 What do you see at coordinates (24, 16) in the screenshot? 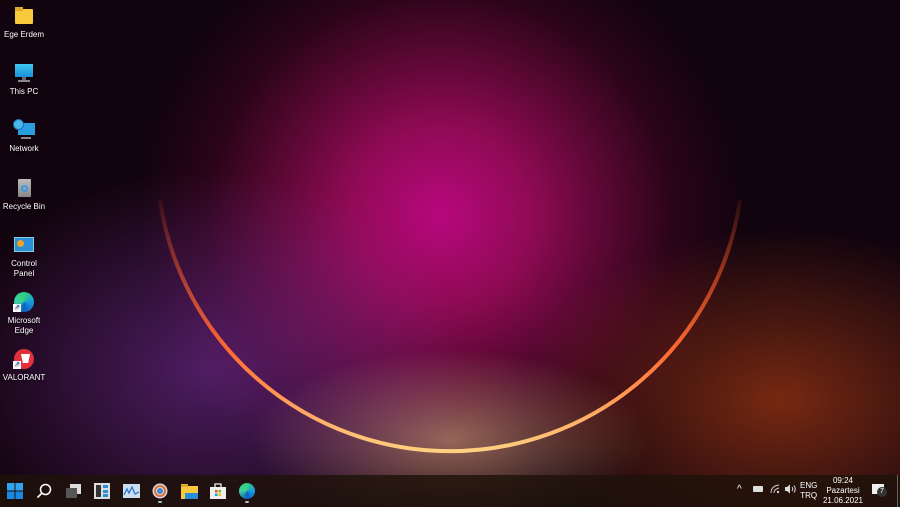
I see `folder-icon` at bounding box center [24, 16].